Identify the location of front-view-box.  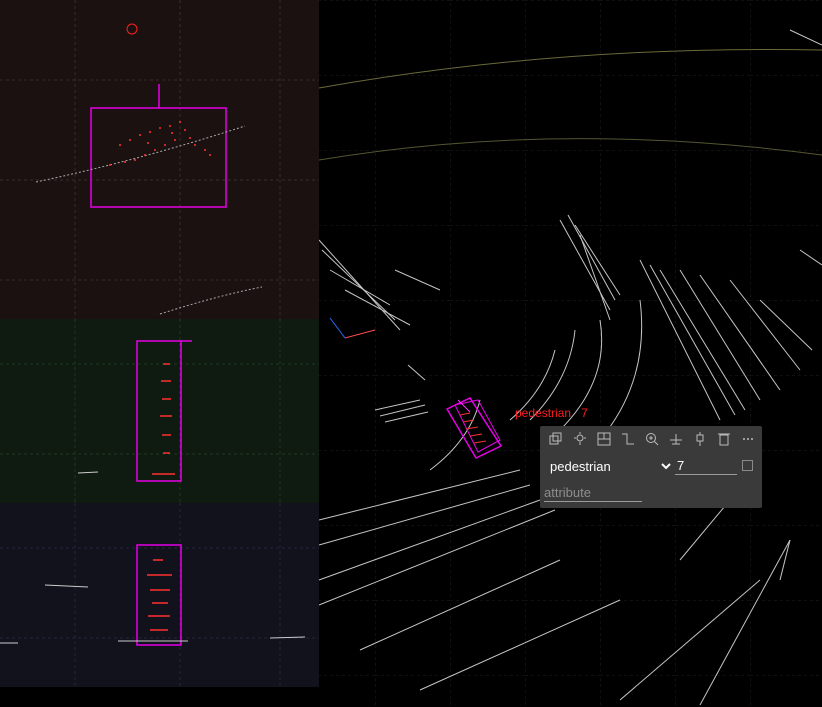
(159, 411).